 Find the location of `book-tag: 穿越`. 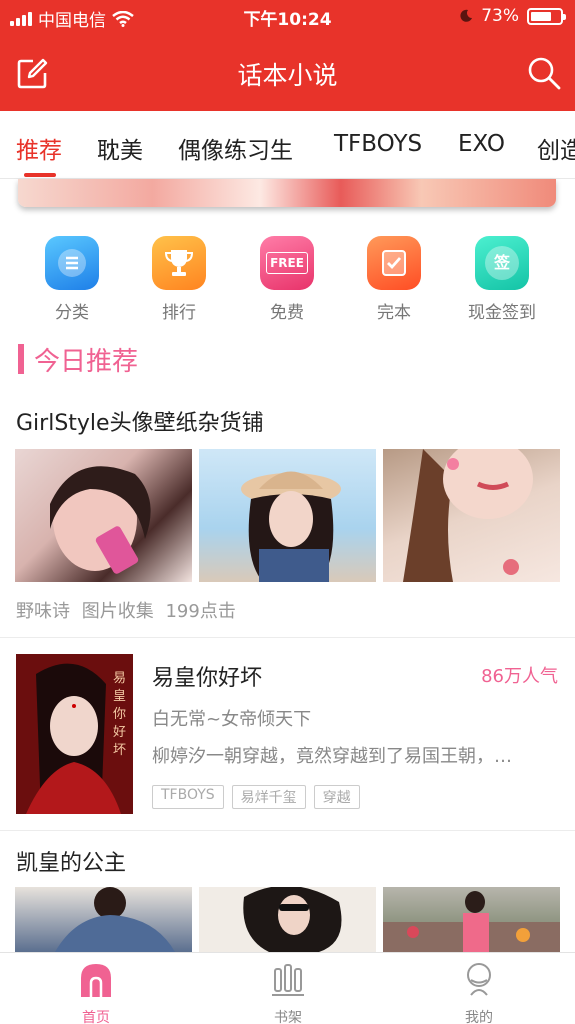

book-tag: 穿越 is located at coordinates (336, 797).